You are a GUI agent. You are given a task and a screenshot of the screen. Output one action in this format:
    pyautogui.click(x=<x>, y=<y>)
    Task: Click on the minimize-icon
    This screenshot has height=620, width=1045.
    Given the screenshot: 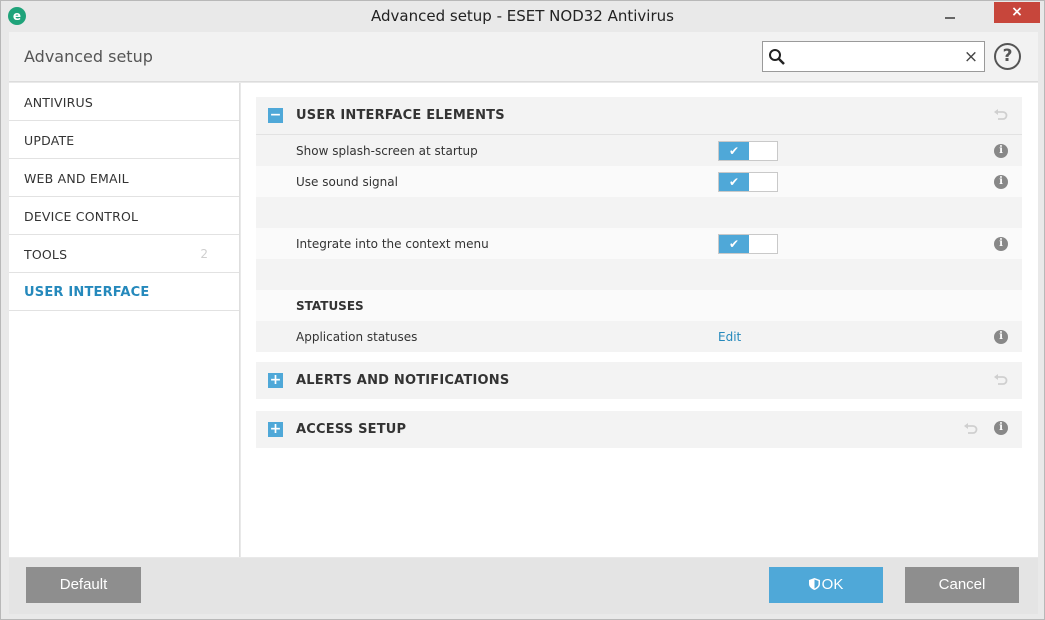 What is the action you would take?
    pyautogui.click(x=950, y=15)
    